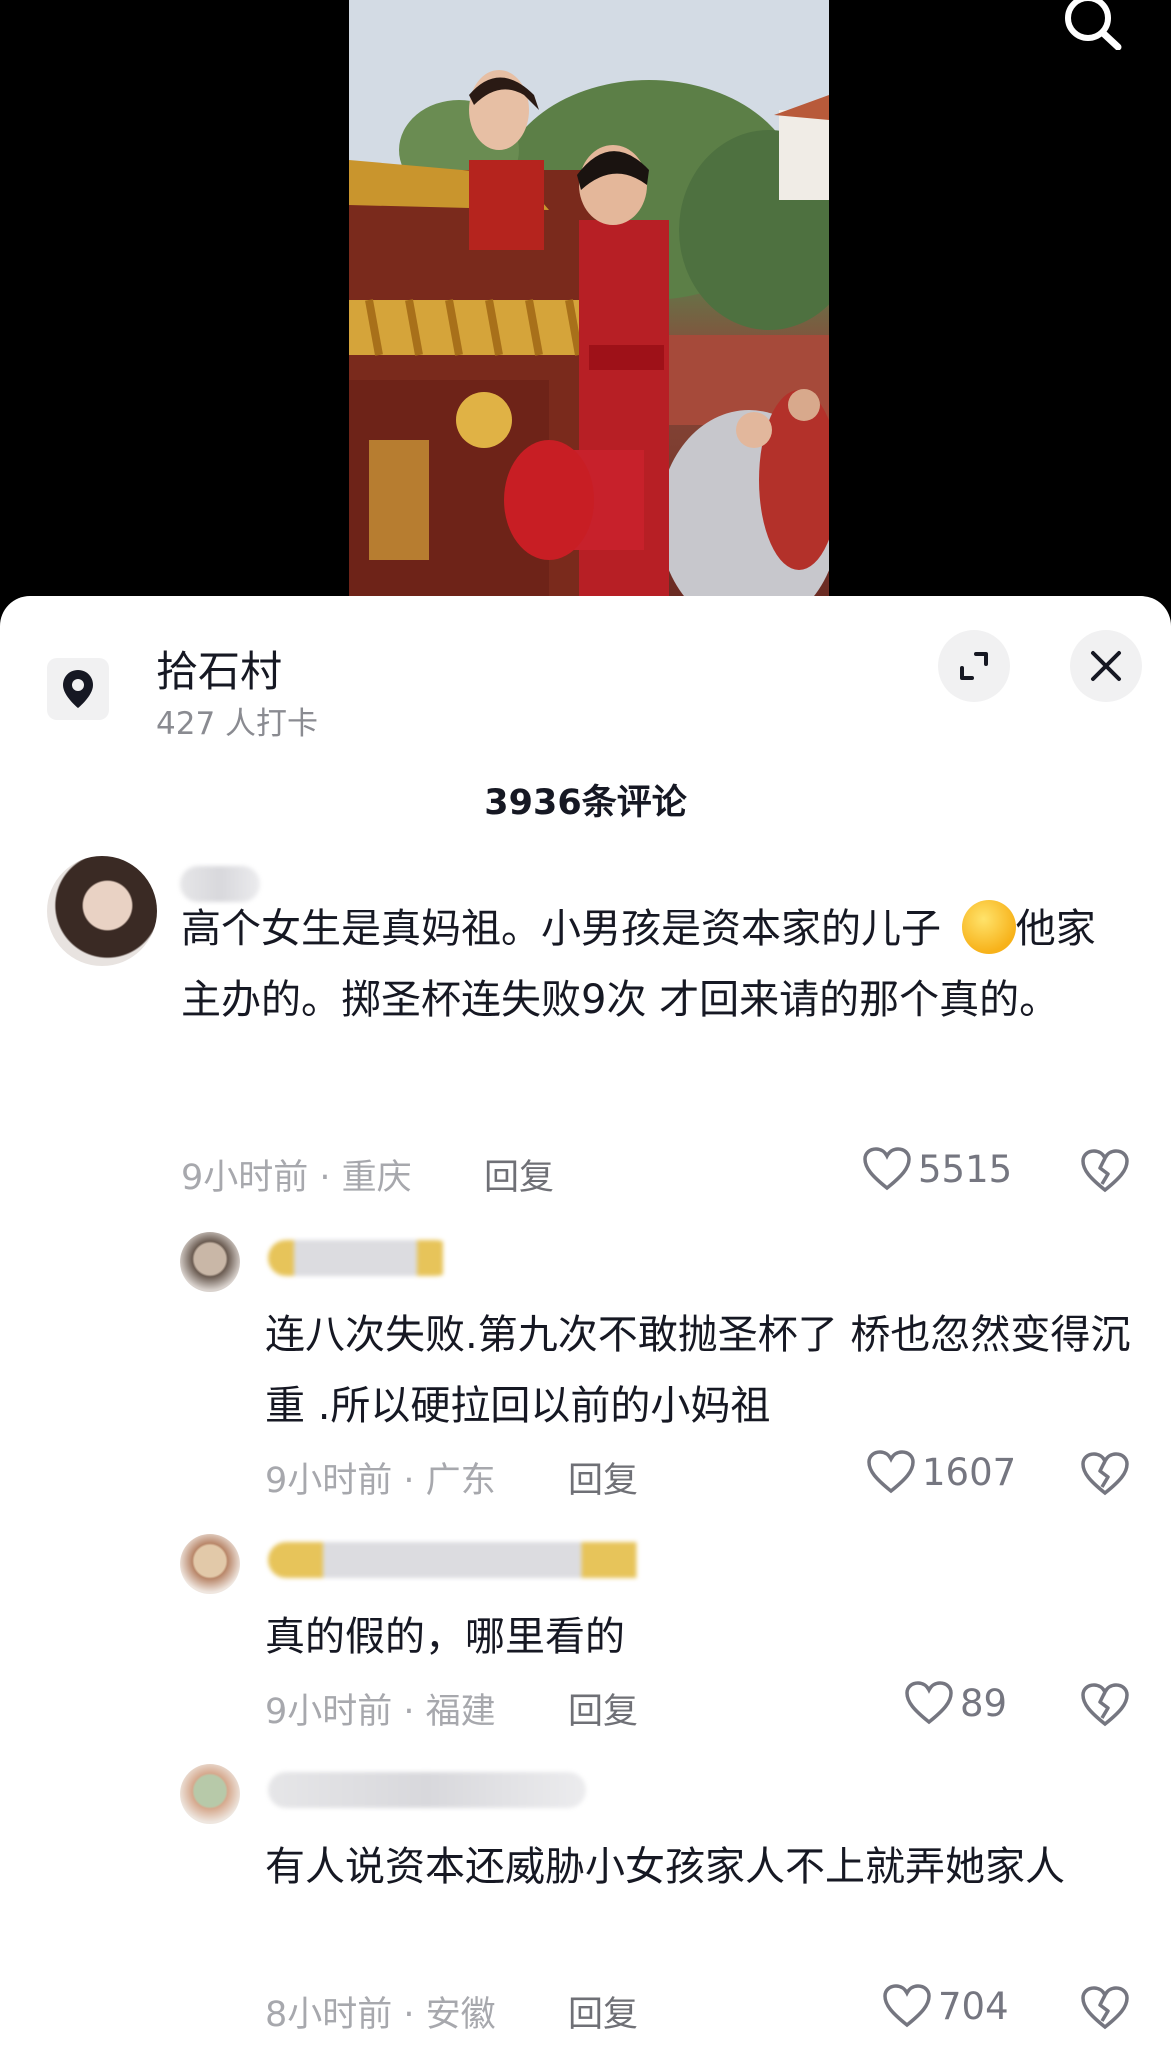 The image size is (1171, 2072). I want to click on expand-icon, so click(974, 666).